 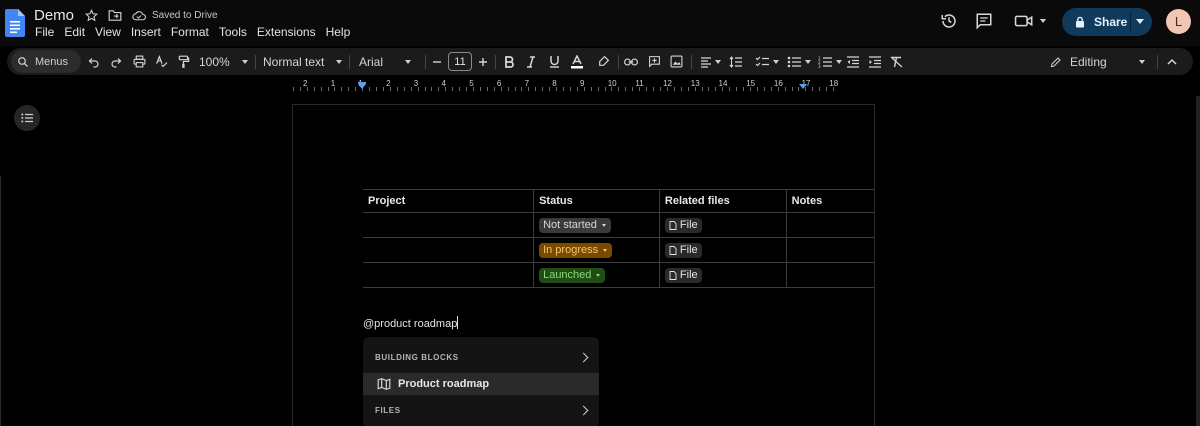 What do you see at coordinates (146, 32) in the screenshot?
I see `menu-insert: Insert` at bounding box center [146, 32].